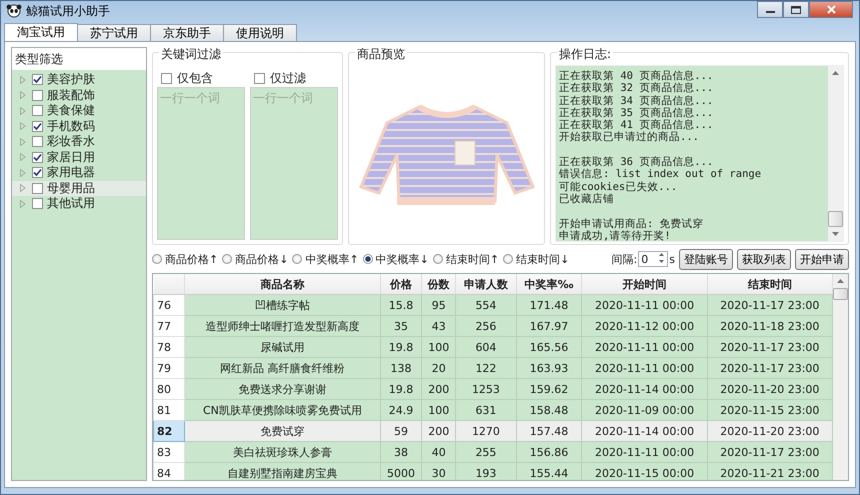 This screenshot has height=495, width=860. I want to click on tree-item: 美食保健, so click(79, 110).